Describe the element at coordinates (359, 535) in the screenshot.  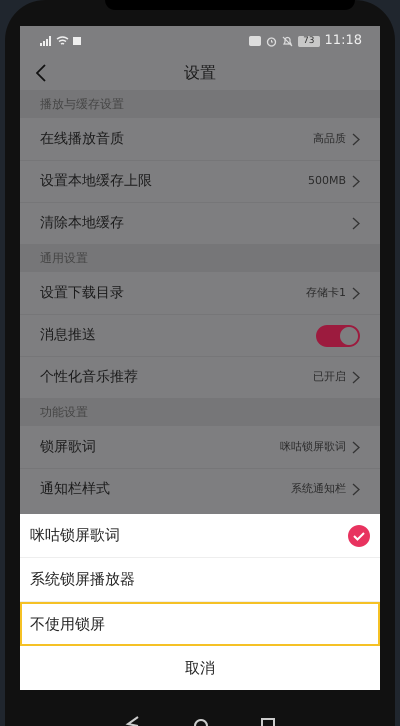
I see `check-icon` at that location.